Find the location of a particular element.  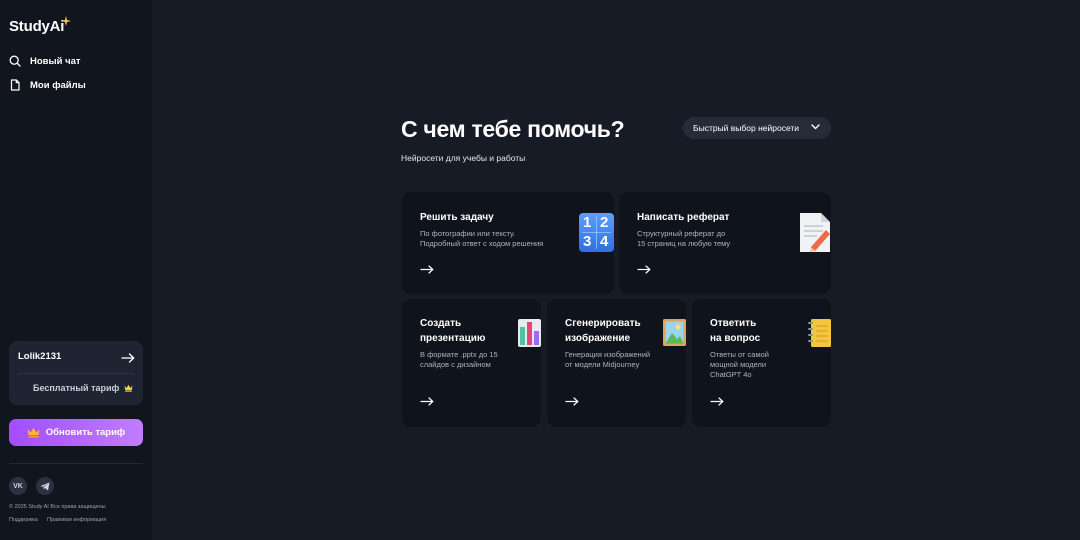

card-desc: Ответы от самой is located at coordinates (739, 354).